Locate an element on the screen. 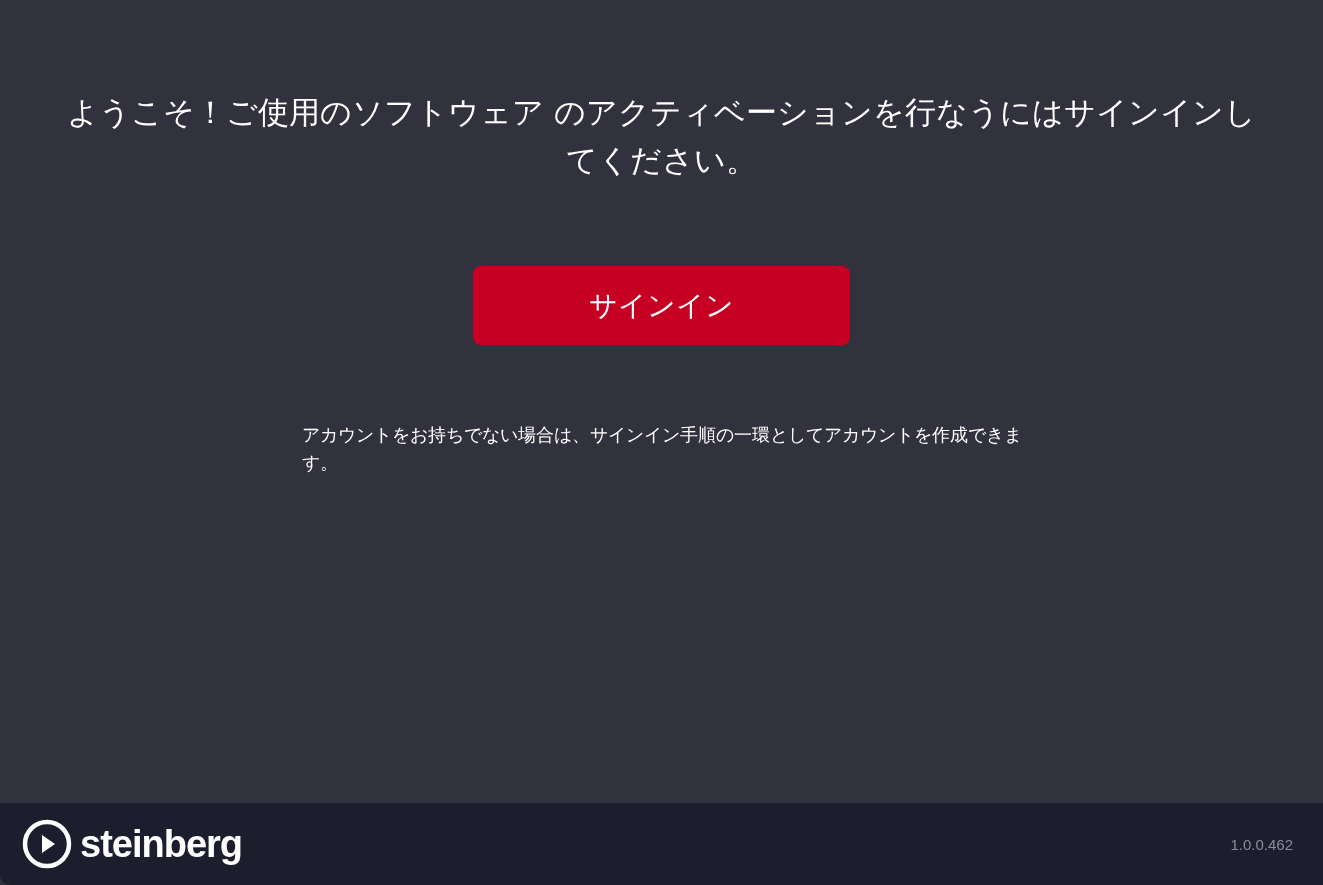 The height and width of the screenshot is (885, 1323). play-circle-icon is located at coordinates (47, 844).